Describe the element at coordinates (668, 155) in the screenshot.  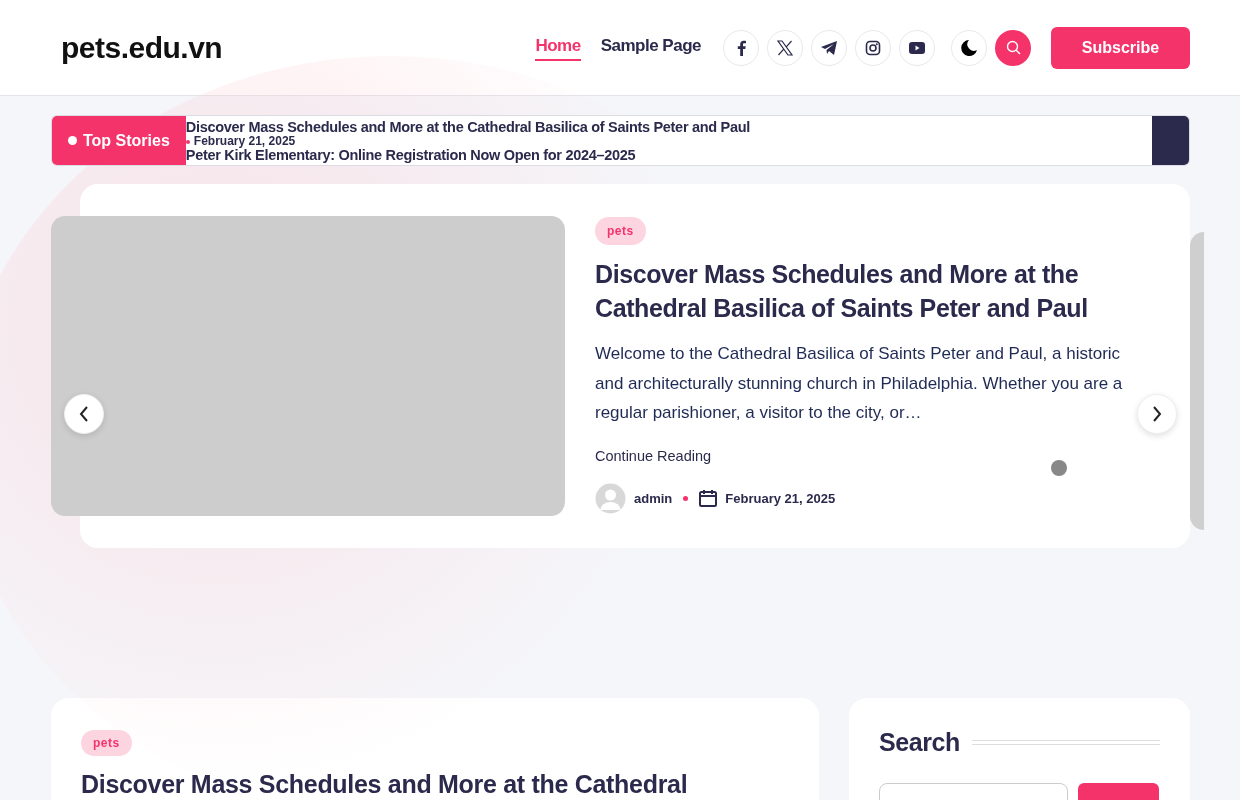
I see `ticker-headline: Peter Kirk Elementary: Online Registration Now Open for 2024–2025` at that location.